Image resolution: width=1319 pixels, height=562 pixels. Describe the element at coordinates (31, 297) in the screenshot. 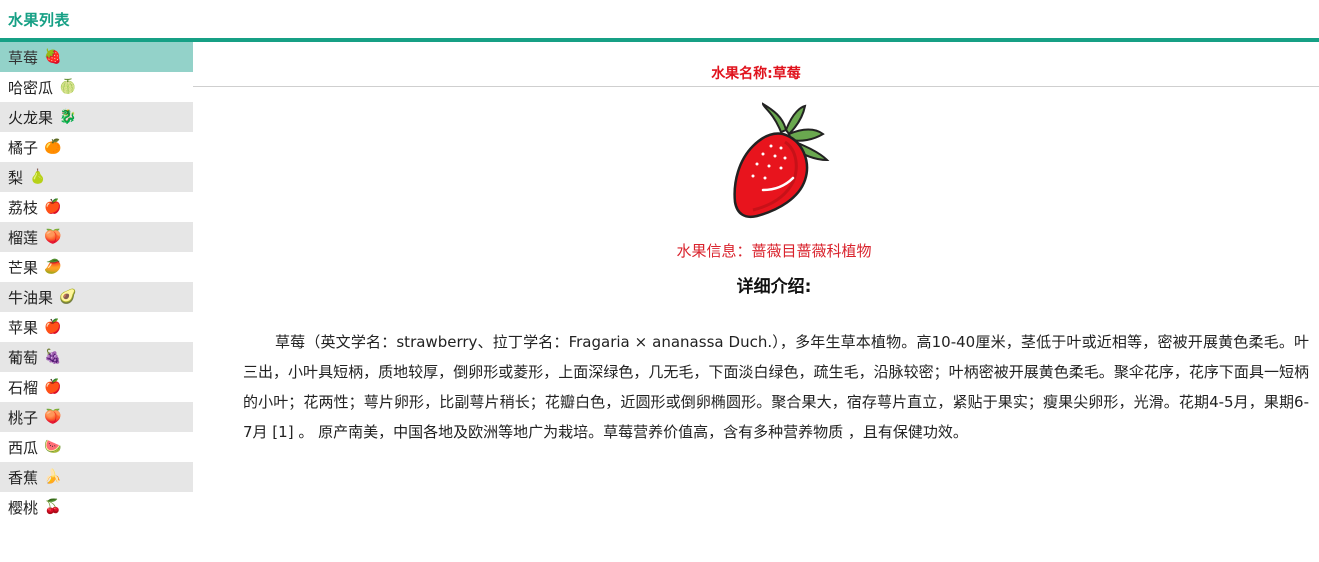

I see `sidebar-item-label: 牛油果` at that location.